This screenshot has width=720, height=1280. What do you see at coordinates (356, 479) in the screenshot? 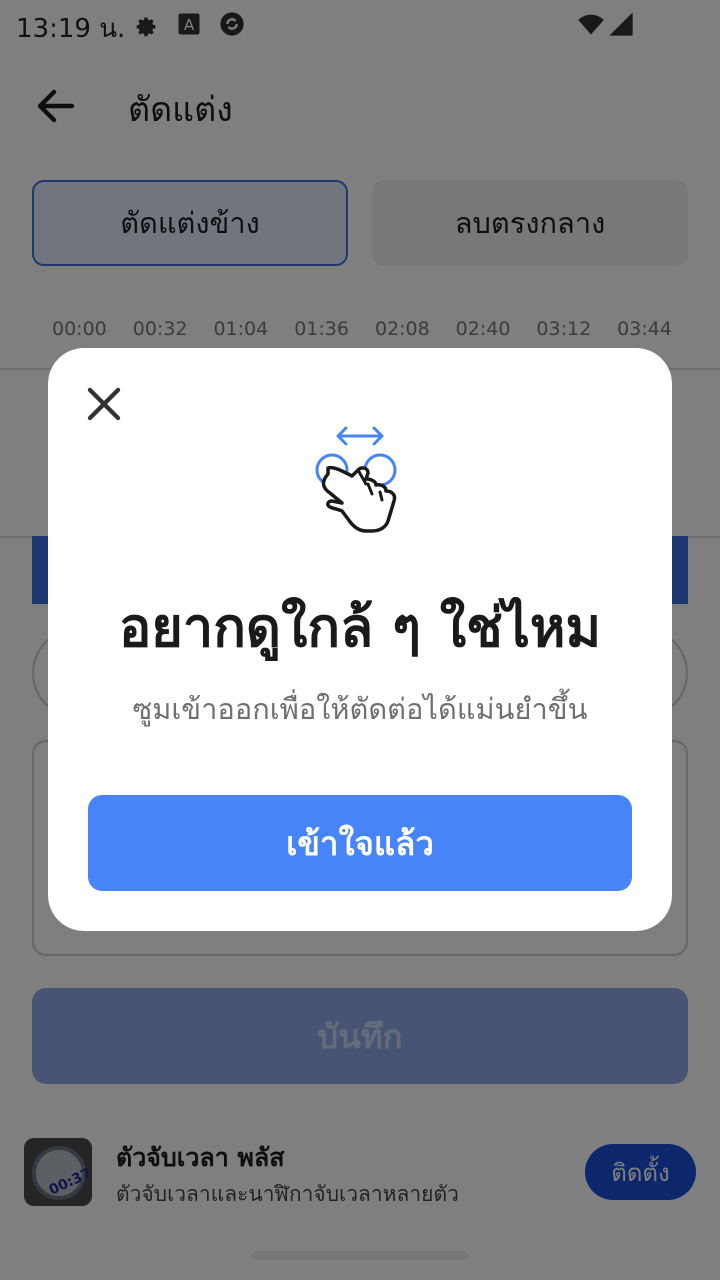
I see `pinch-zoom-hand-icon` at bounding box center [356, 479].